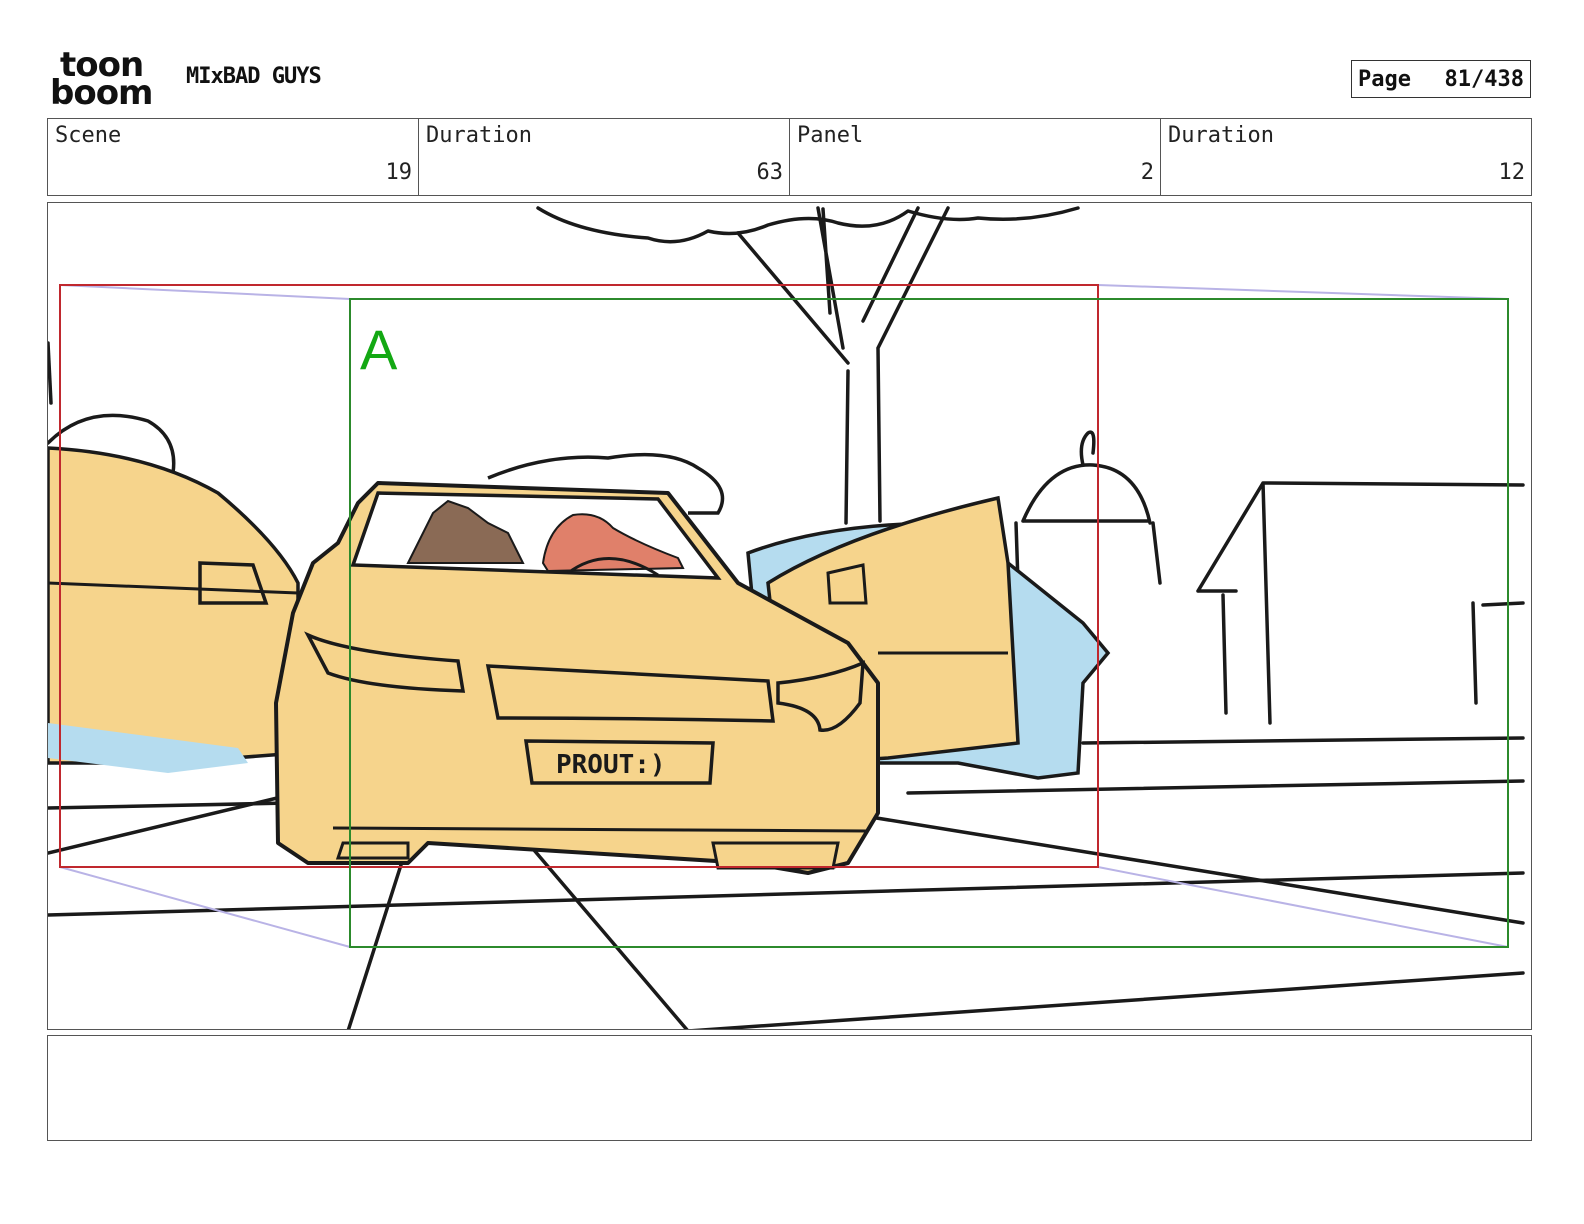  I want to click on panel-duration-label: Duration, so click(1221, 135).